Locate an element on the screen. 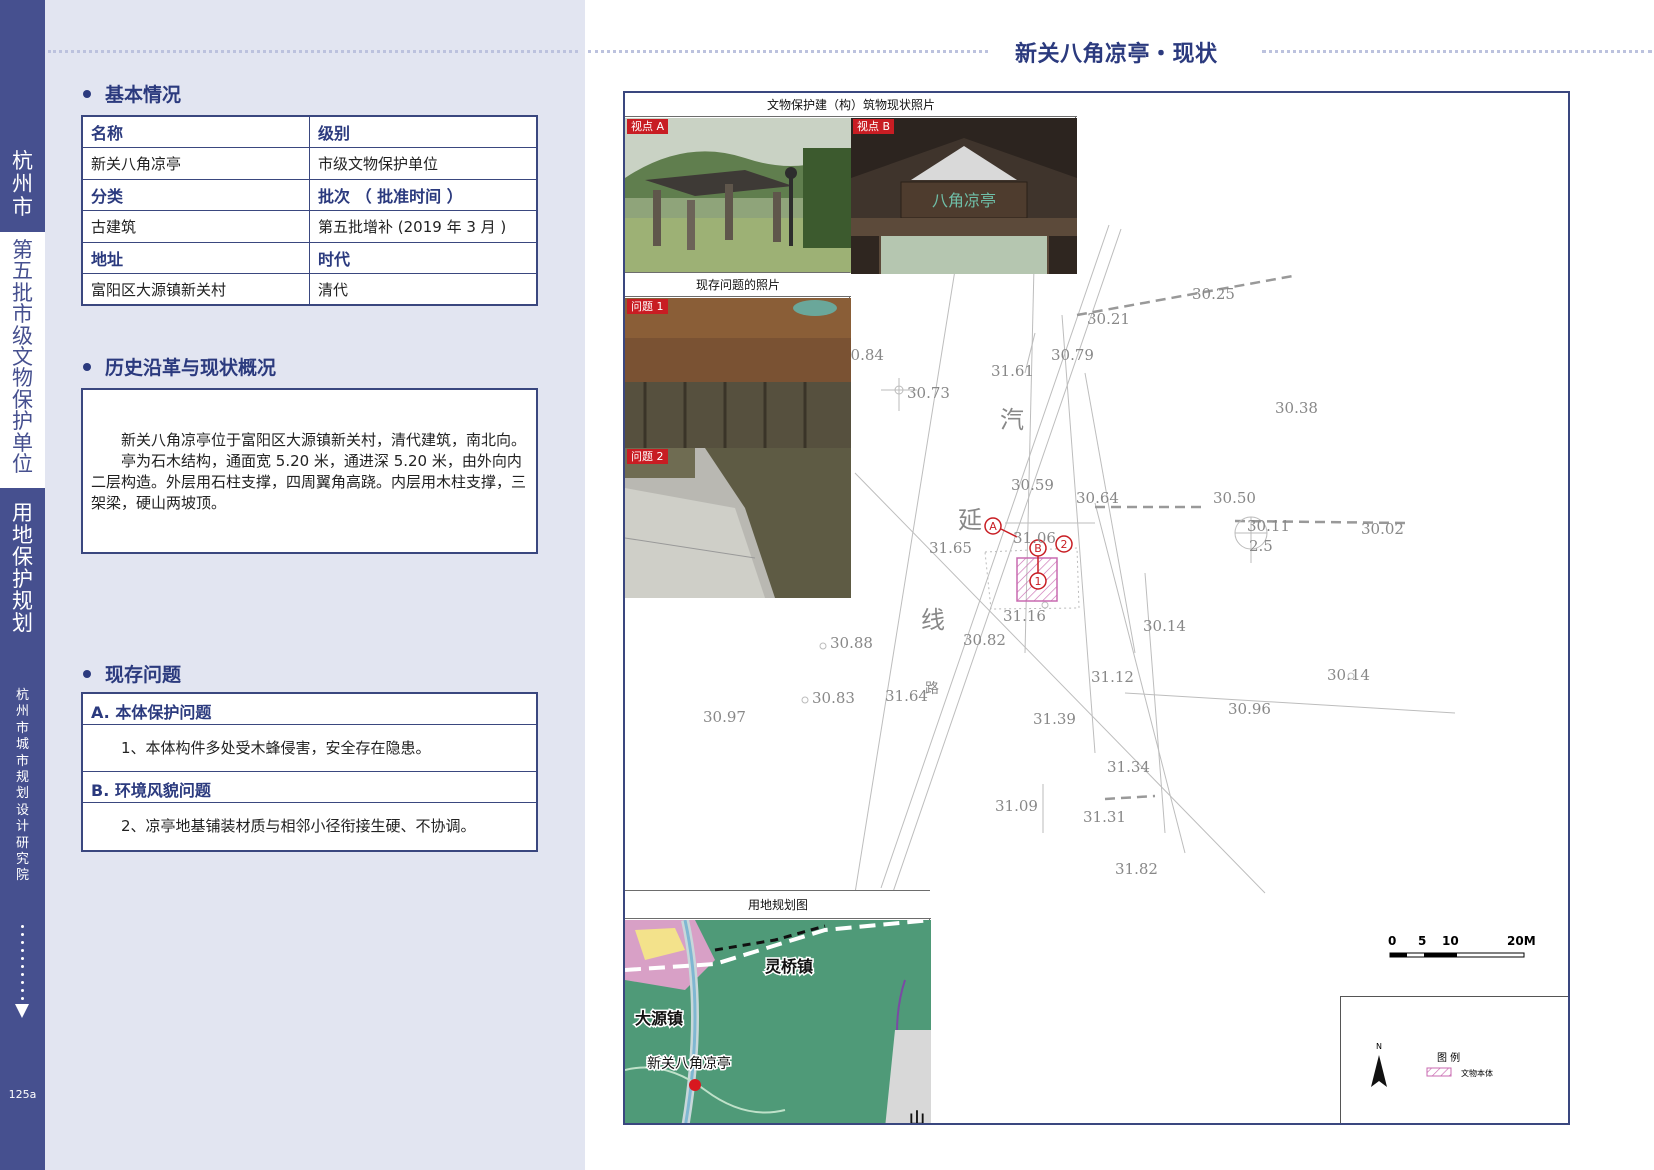 The width and height of the screenshot is (1654, 1170). legend-title: 图 例 is located at coordinates (1448, 1057).